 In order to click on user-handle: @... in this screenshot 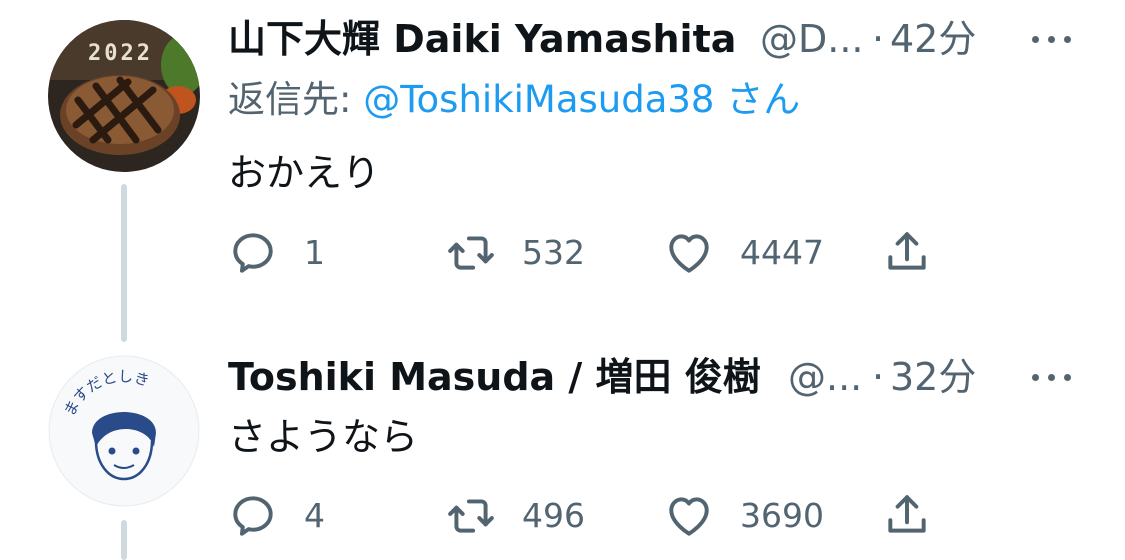, I will do `click(825, 377)`.